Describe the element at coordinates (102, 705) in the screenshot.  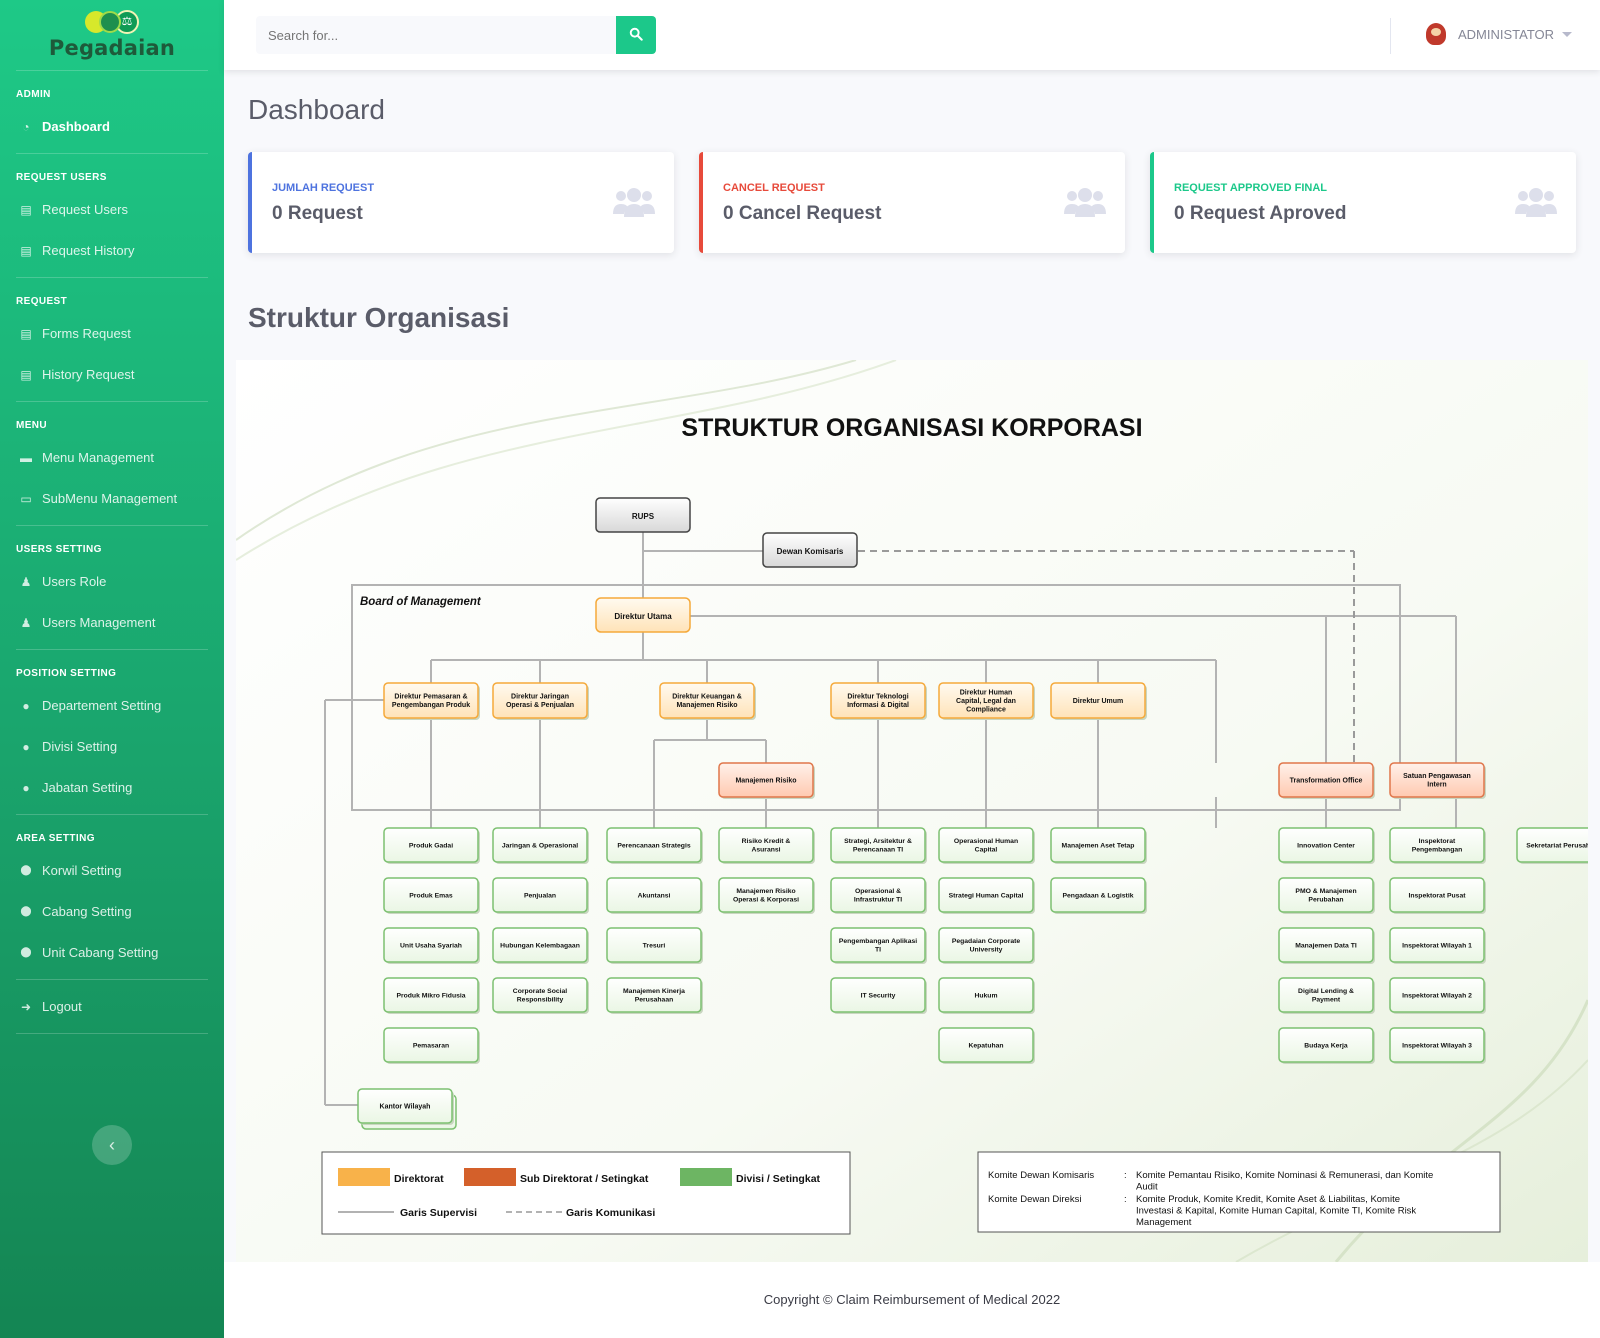
I see `sidebar-item-label: Departement Setting` at that location.